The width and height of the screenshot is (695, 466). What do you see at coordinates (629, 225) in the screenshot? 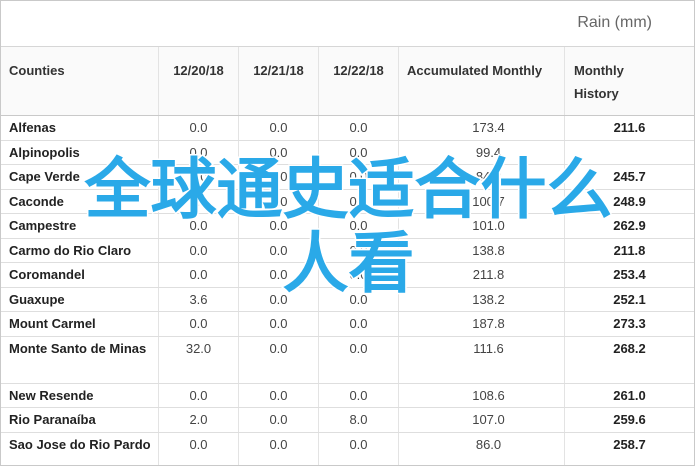
I see `monthly-history-cell: 262.9` at bounding box center [629, 225].